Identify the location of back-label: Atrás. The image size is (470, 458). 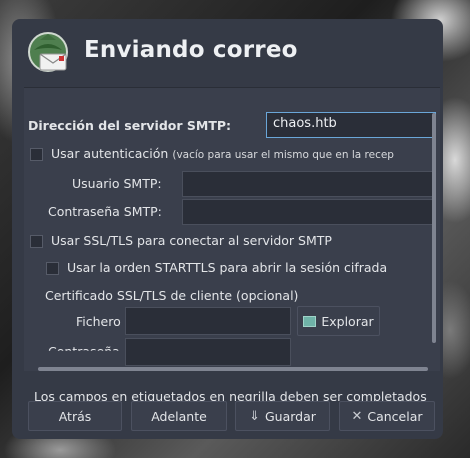
(75, 416).